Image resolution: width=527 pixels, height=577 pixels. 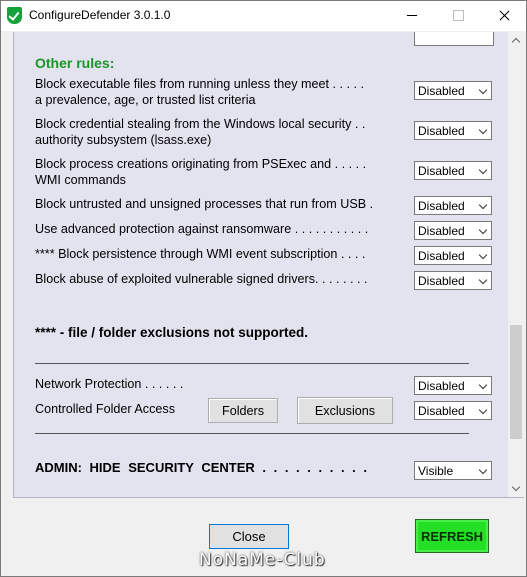 What do you see at coordinates (249, 536) in the screenshot?
I see `close-button: Close` at bounding box center [249, 536].